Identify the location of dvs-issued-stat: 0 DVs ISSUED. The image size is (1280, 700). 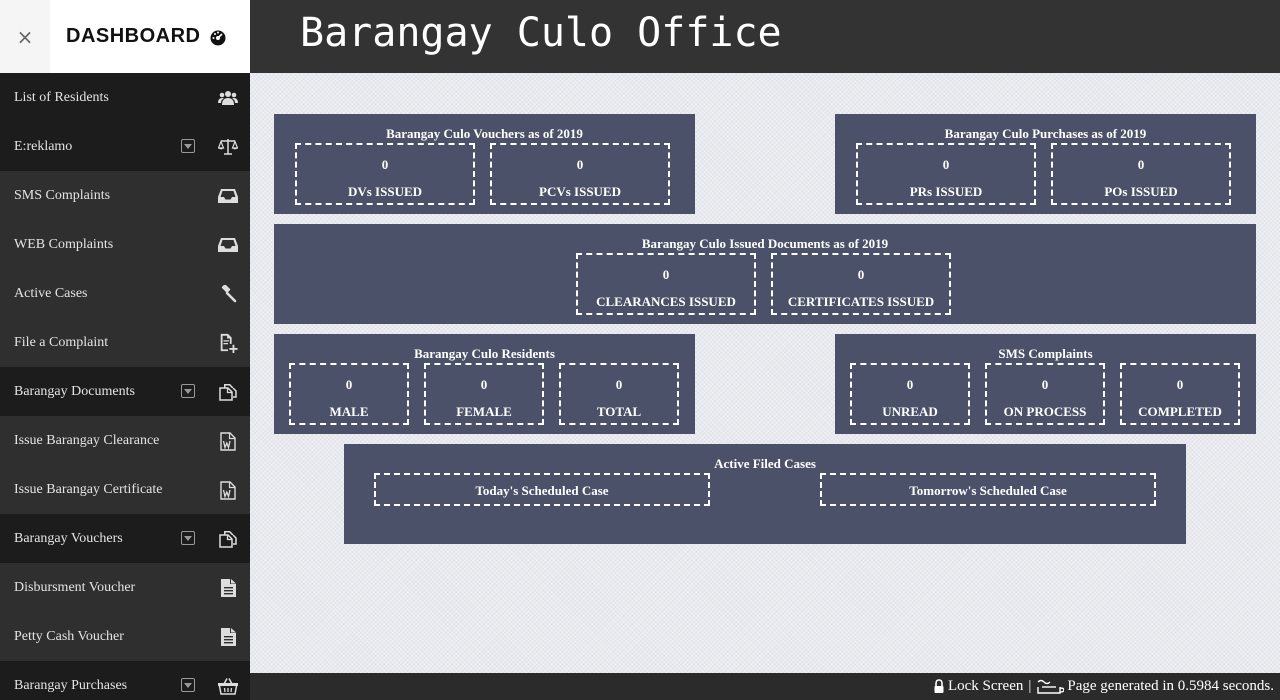
(385, 174).